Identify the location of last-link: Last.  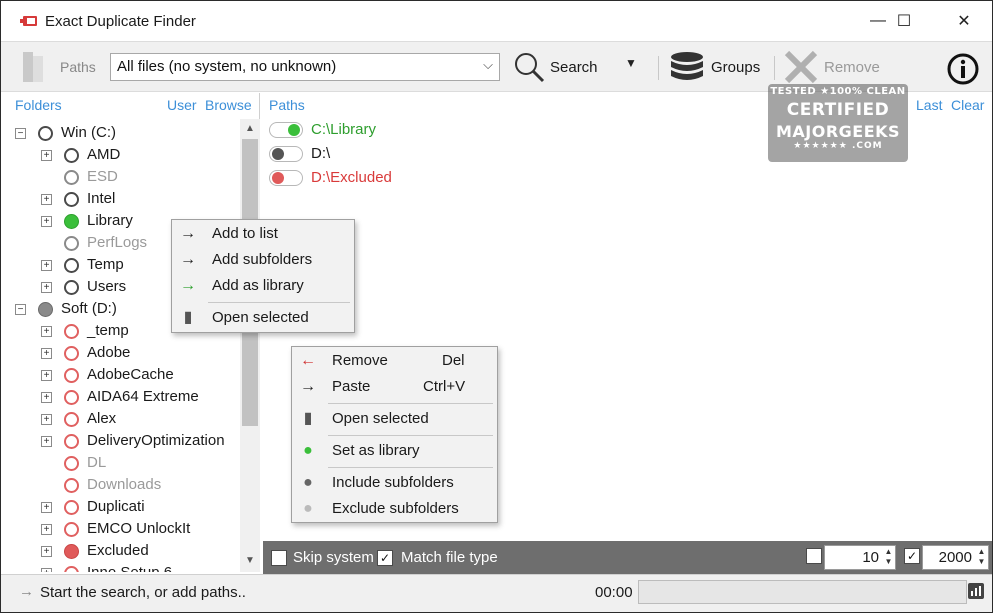
(929, 105).